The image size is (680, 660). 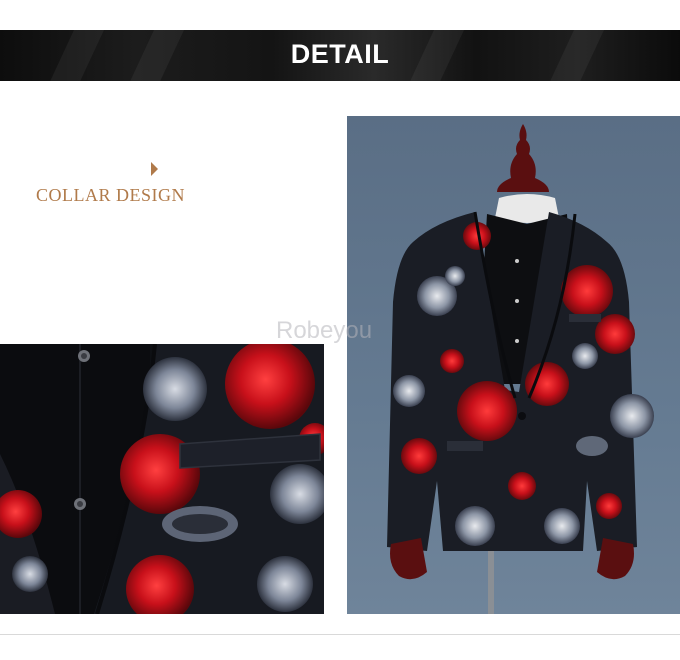 I want to click on detail-banner: DETAIL, so click(x=340, y=55).